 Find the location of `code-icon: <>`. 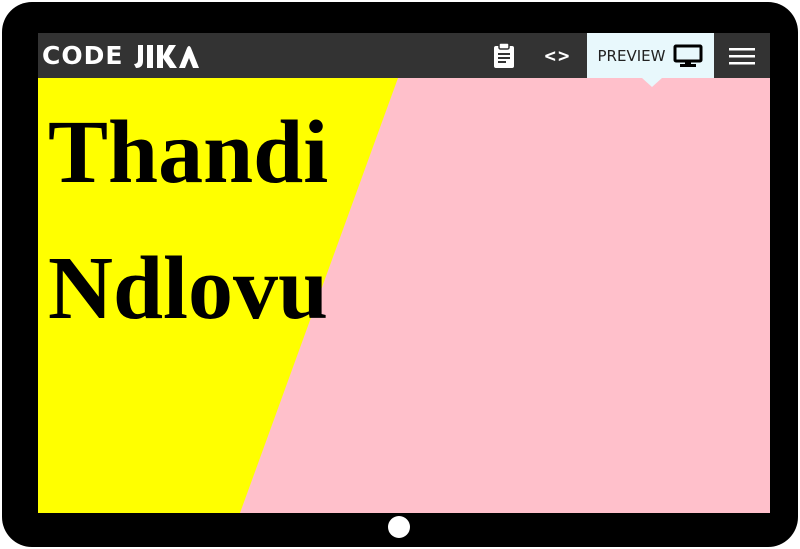

code-icon: <> is located at coordinates (558, 55).